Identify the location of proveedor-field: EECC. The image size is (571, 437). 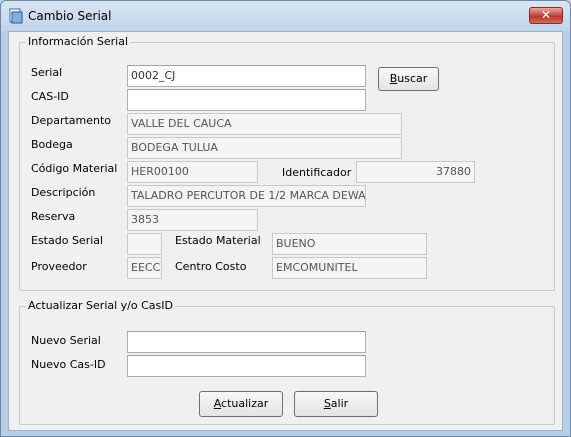
(144, 268).